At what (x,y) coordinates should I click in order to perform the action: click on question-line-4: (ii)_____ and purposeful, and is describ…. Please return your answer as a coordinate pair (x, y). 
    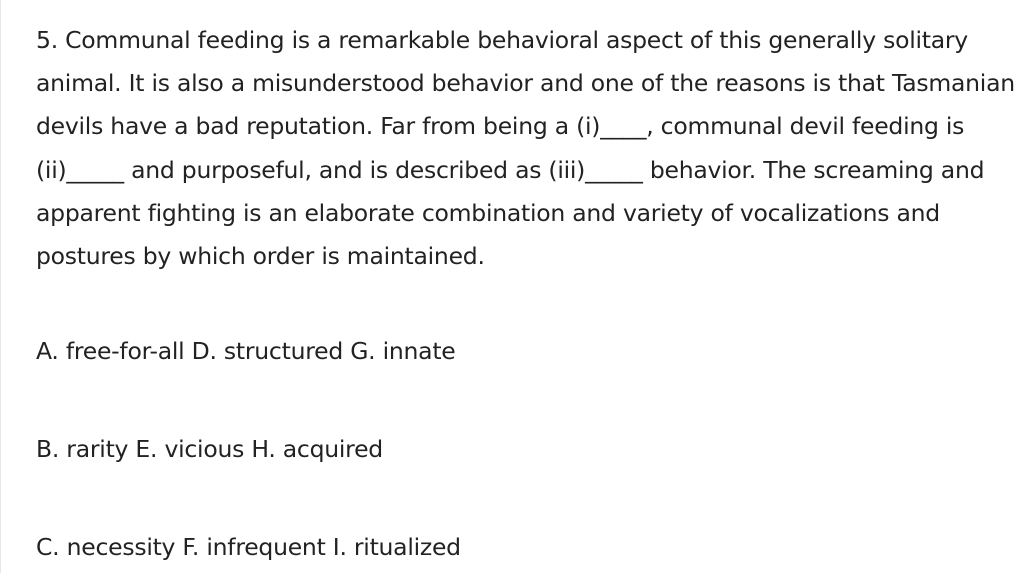
    Looking at the image, I should click on (510, 169).